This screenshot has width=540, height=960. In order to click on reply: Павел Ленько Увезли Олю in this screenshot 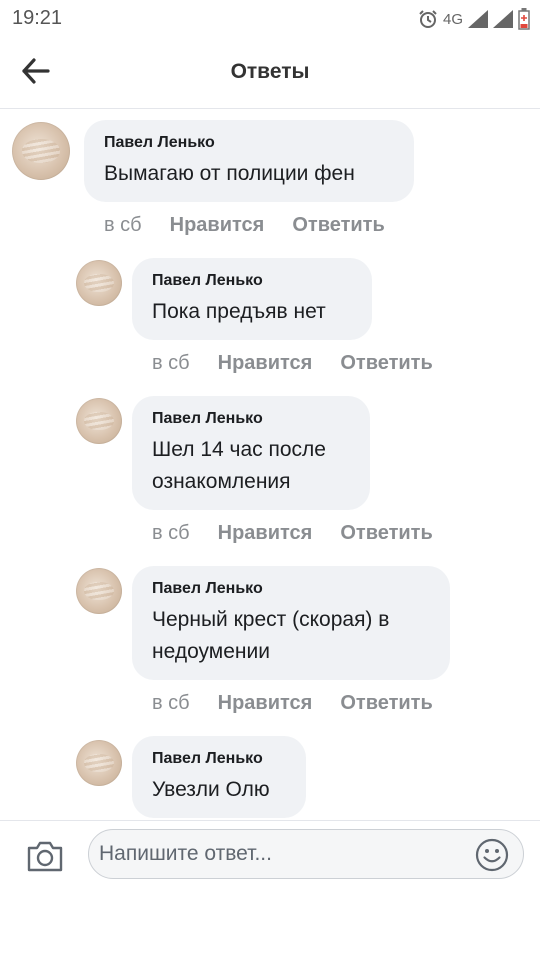, I will do `click(270, 773)`.